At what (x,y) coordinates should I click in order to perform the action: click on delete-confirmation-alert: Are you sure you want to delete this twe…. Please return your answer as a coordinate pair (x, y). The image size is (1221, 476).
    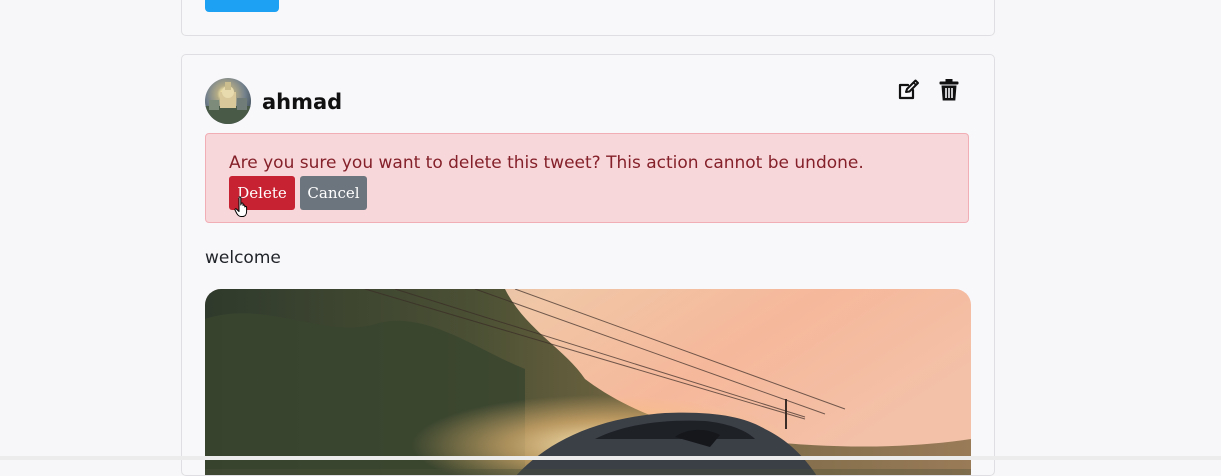
    Looking at the image, I should click on (587, 178).